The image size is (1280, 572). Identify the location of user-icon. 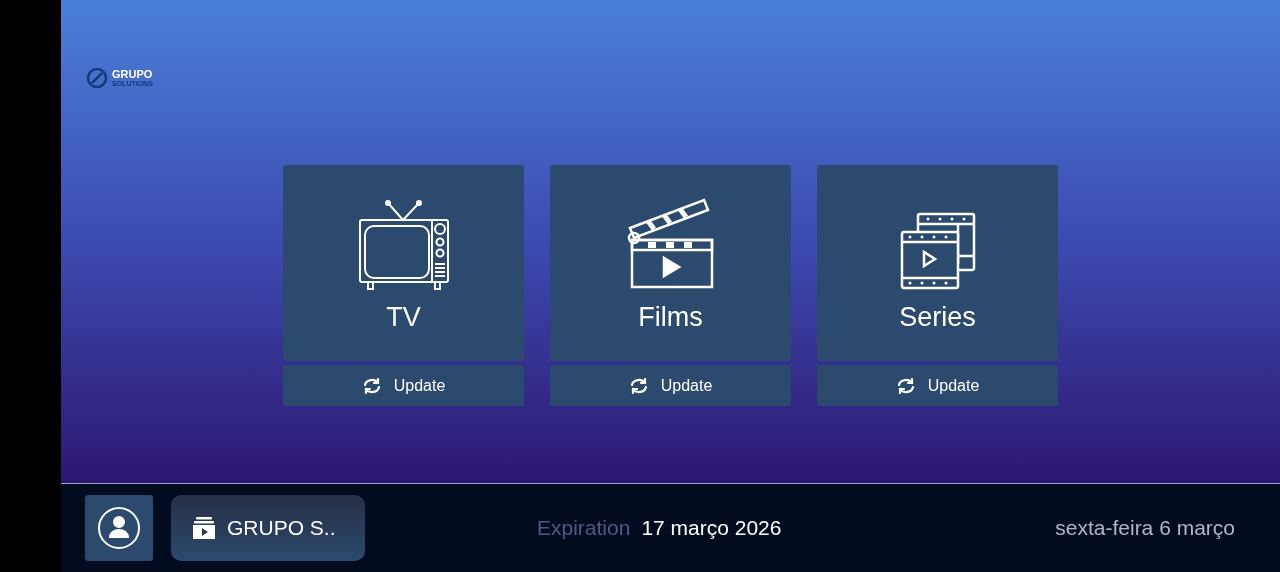
(119, 528).